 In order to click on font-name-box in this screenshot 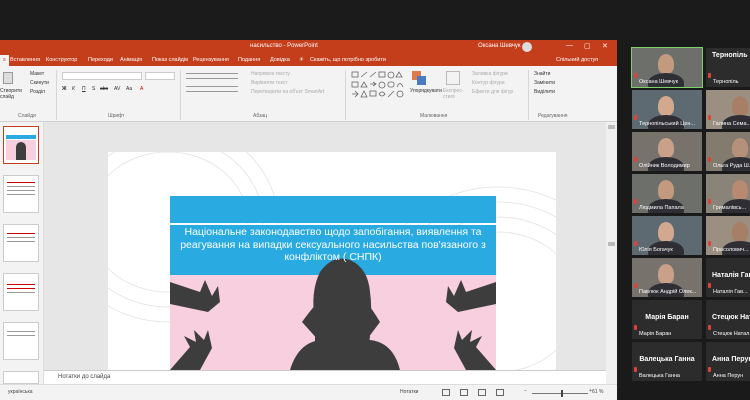, I will do `click(102, 76)`.